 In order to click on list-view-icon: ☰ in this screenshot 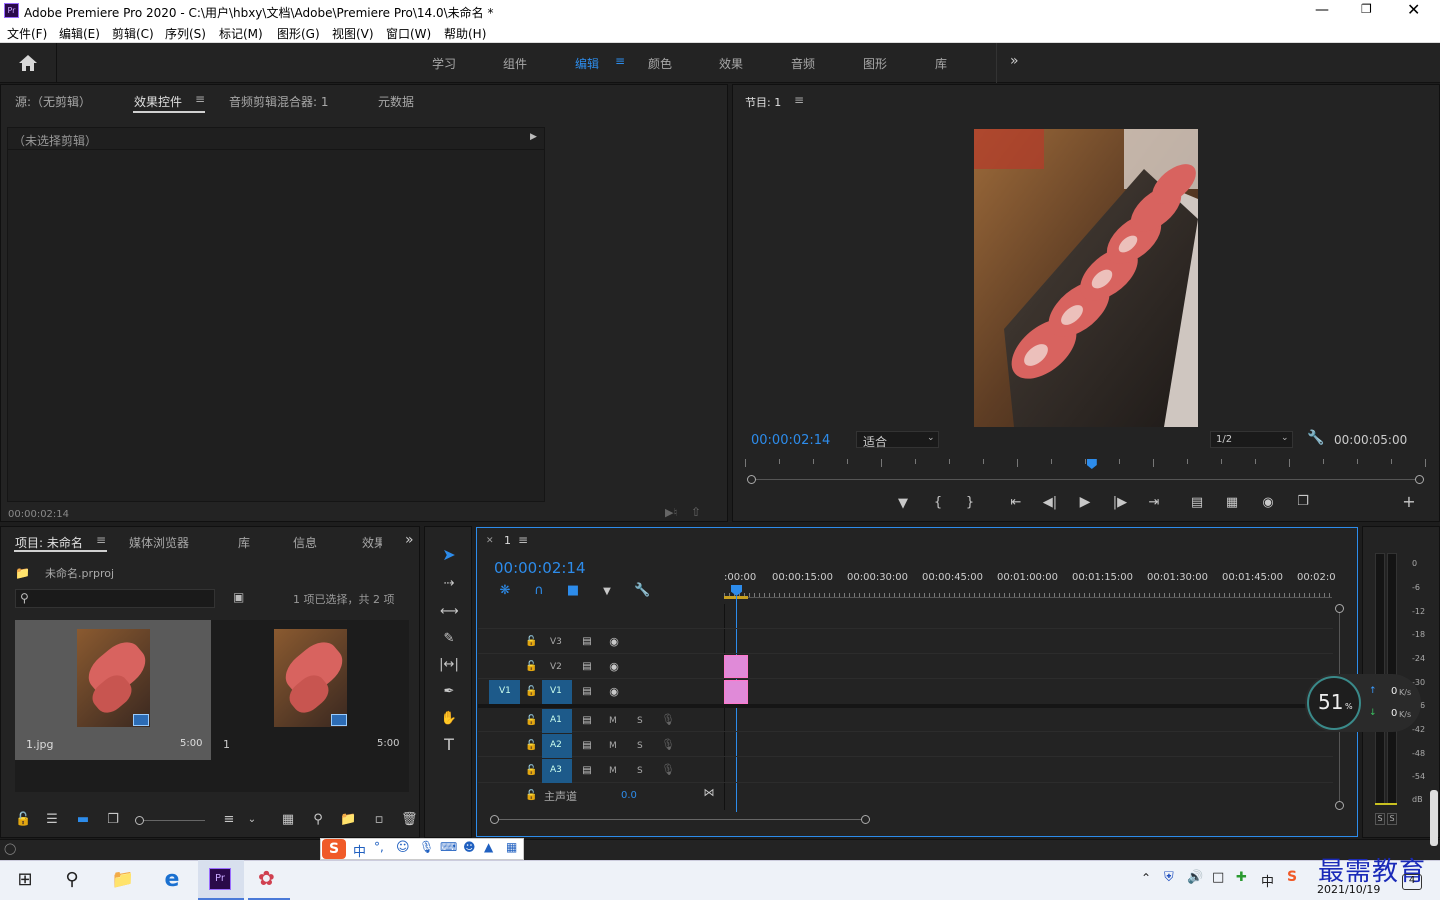, I will do `click(52, 820)`.